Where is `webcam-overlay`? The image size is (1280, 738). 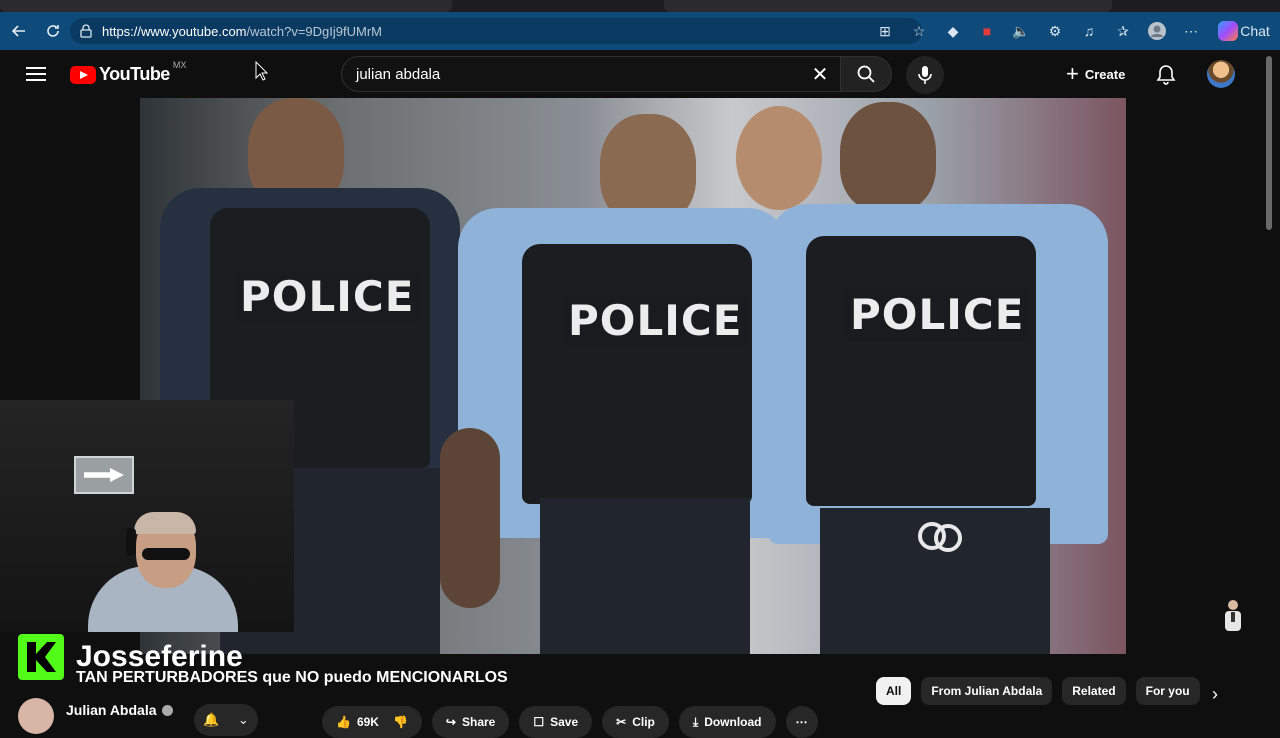
webcam-overlay is located at coordinates (147, 516).